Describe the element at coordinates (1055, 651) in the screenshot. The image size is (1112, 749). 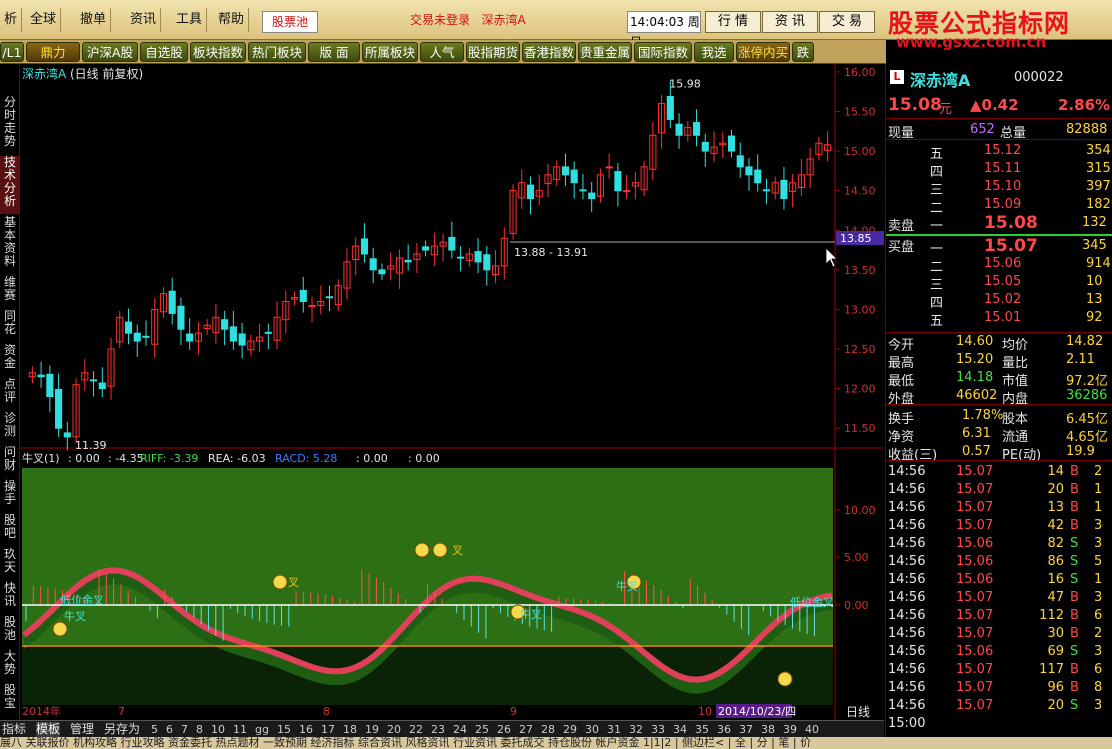
I see `tick-volume: 69` at that location.